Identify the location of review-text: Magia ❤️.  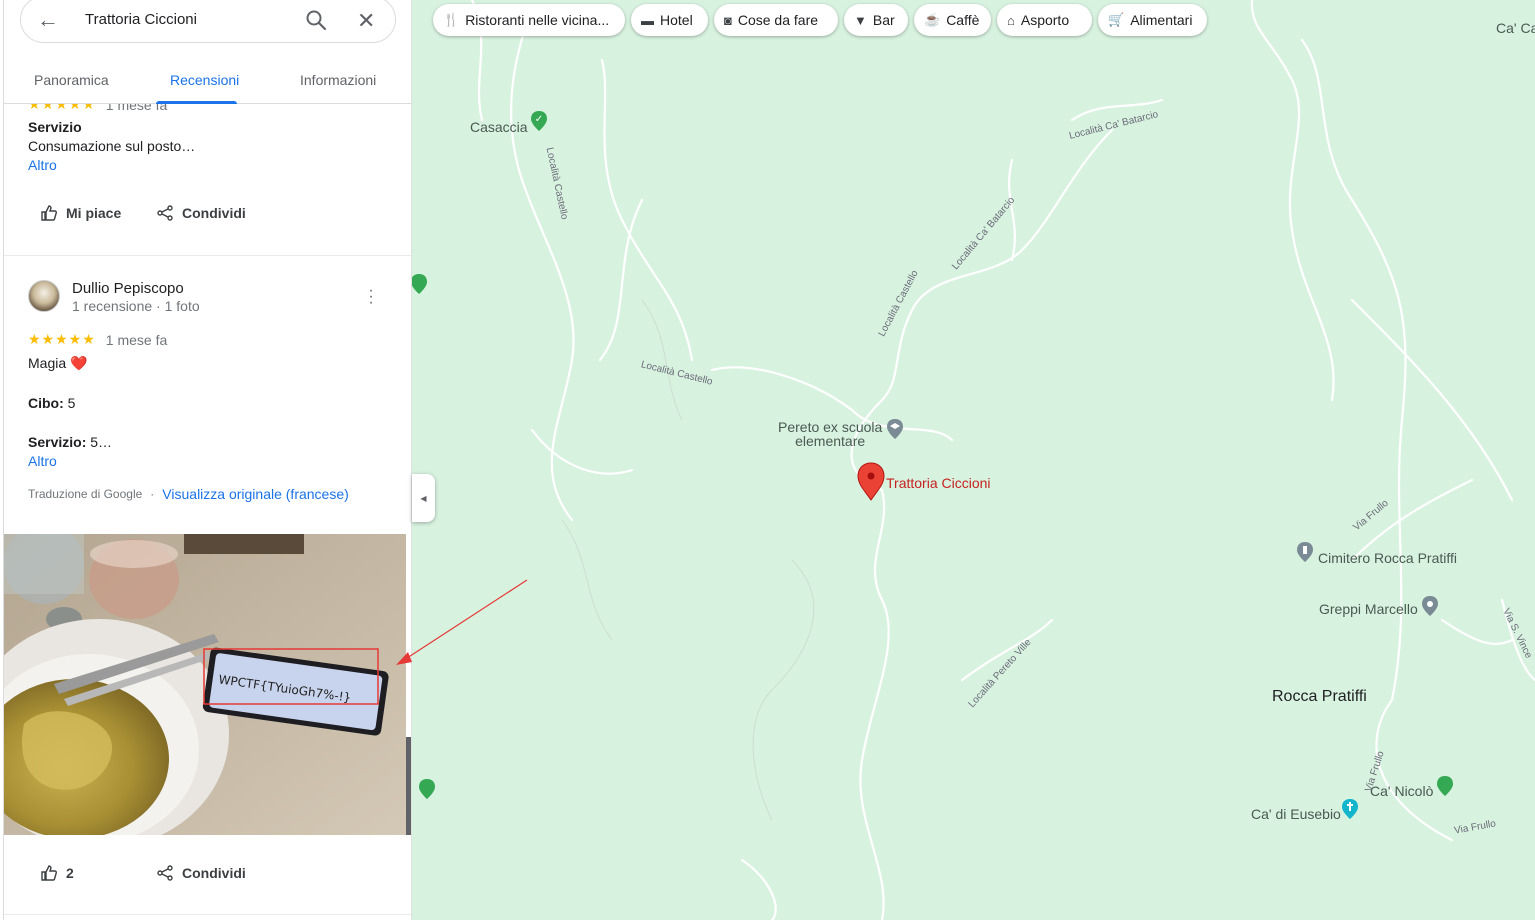
(58, 363).